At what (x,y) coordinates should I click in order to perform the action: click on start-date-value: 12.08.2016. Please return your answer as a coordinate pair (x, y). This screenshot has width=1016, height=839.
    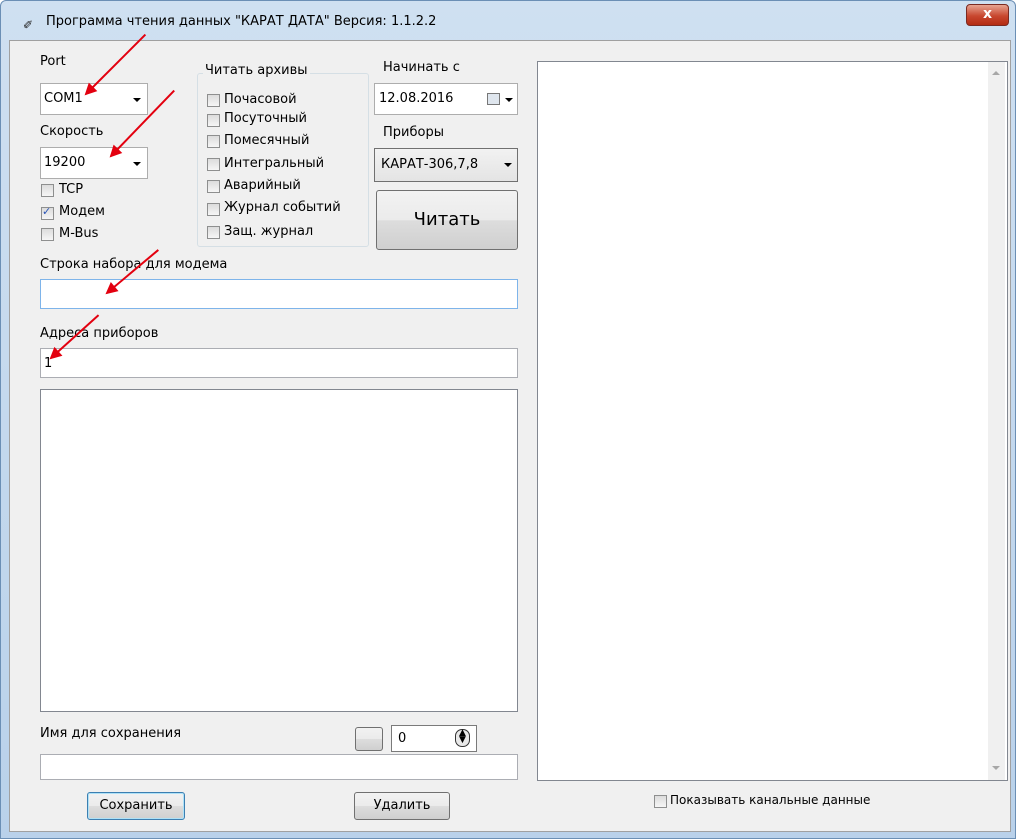
    Looking at the image, I should click on (416, 98).